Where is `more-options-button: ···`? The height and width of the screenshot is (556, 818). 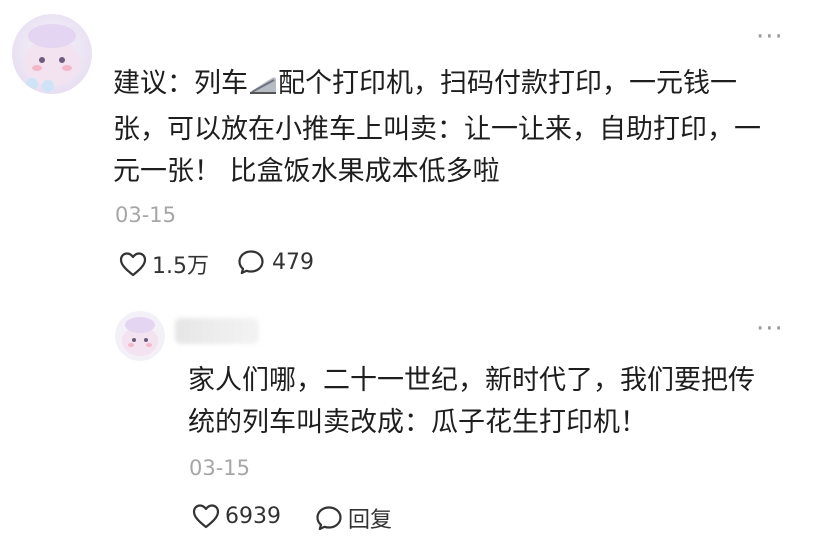
more-options-button: ··· is located at coordinates (770, 37).